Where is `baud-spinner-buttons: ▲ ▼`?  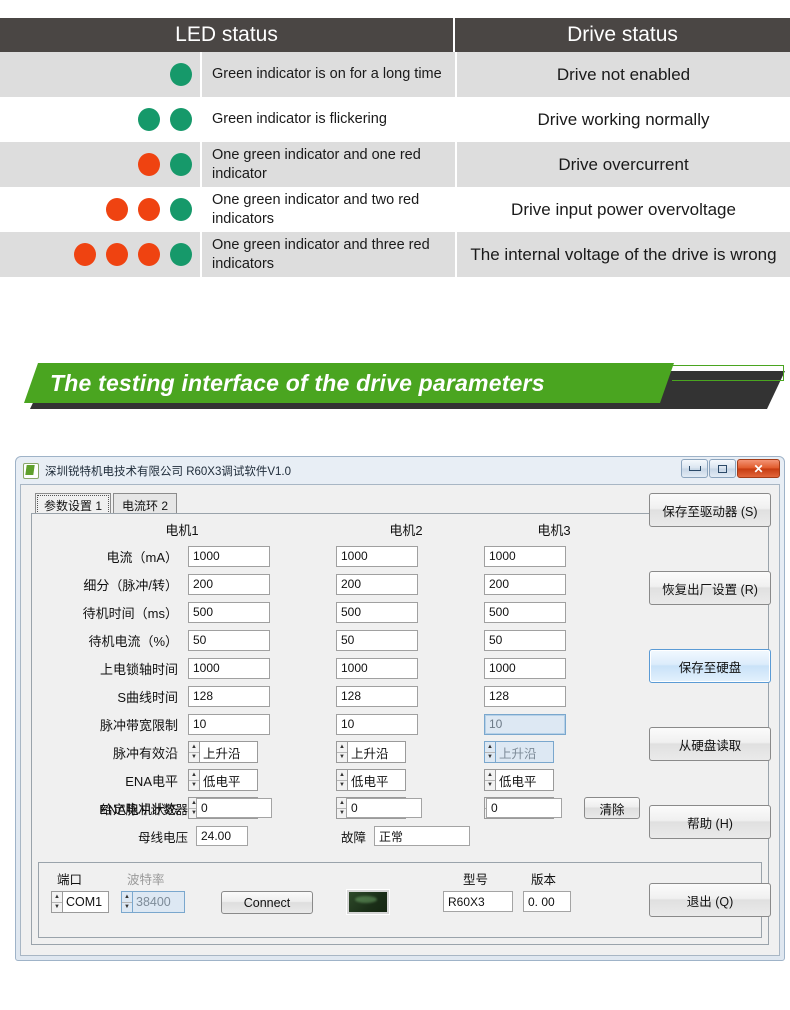
baud-spinner-buttons: ▲ ▼ is located at coordinates (127, 902).